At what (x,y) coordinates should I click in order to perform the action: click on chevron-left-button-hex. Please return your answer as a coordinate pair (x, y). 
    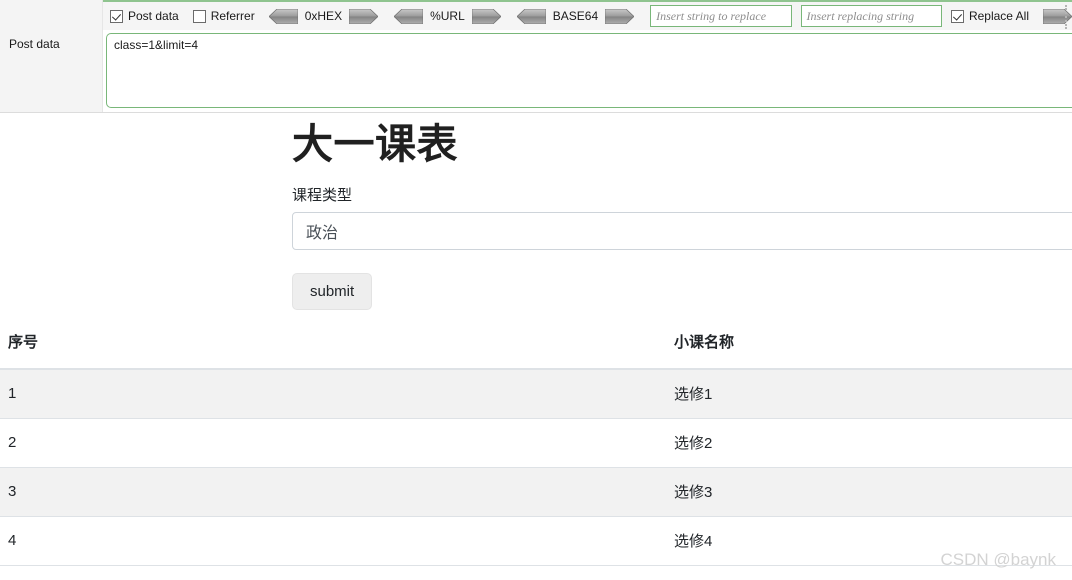
    Looking at the image, I should click on (283, 16).